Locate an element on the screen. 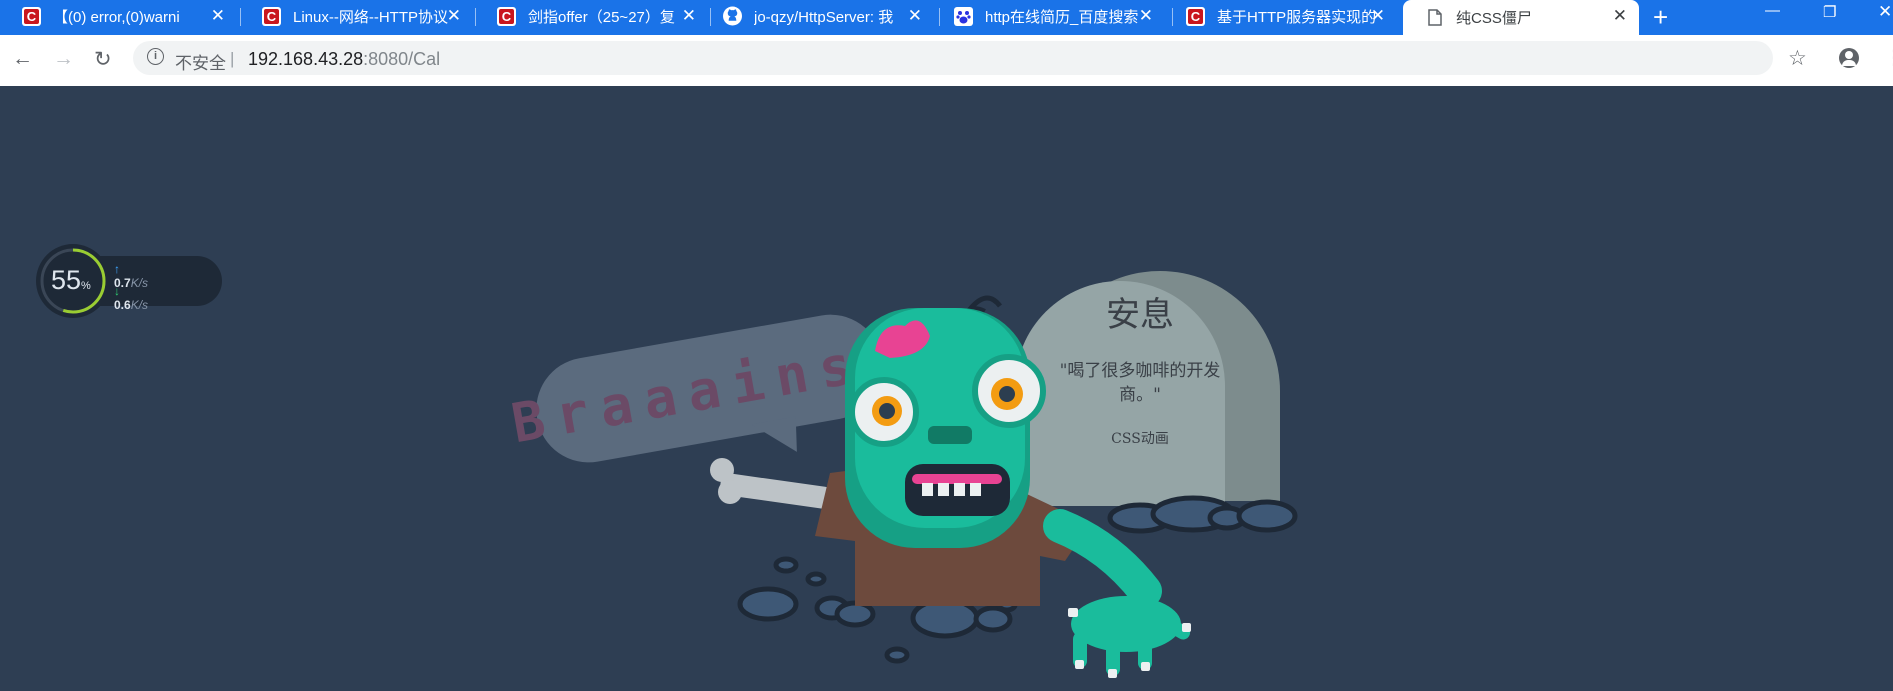 This screenshot has height=691, width=1893. github-icon is located at coordinates (732, 16).